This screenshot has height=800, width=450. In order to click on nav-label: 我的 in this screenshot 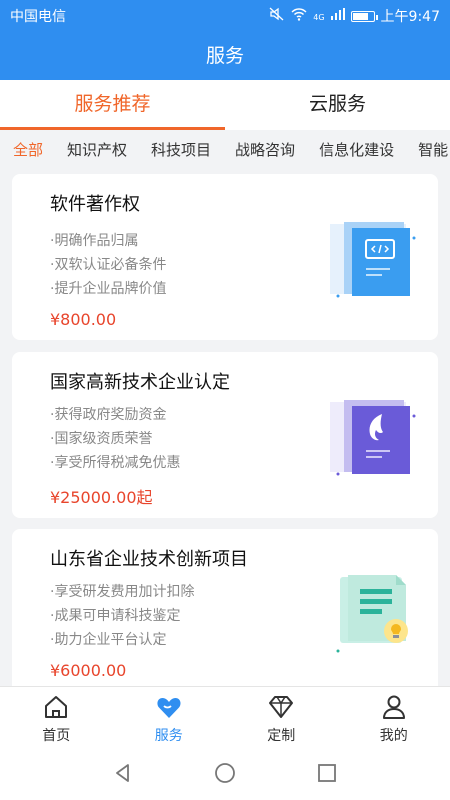, I will do `click(393, 736)`.